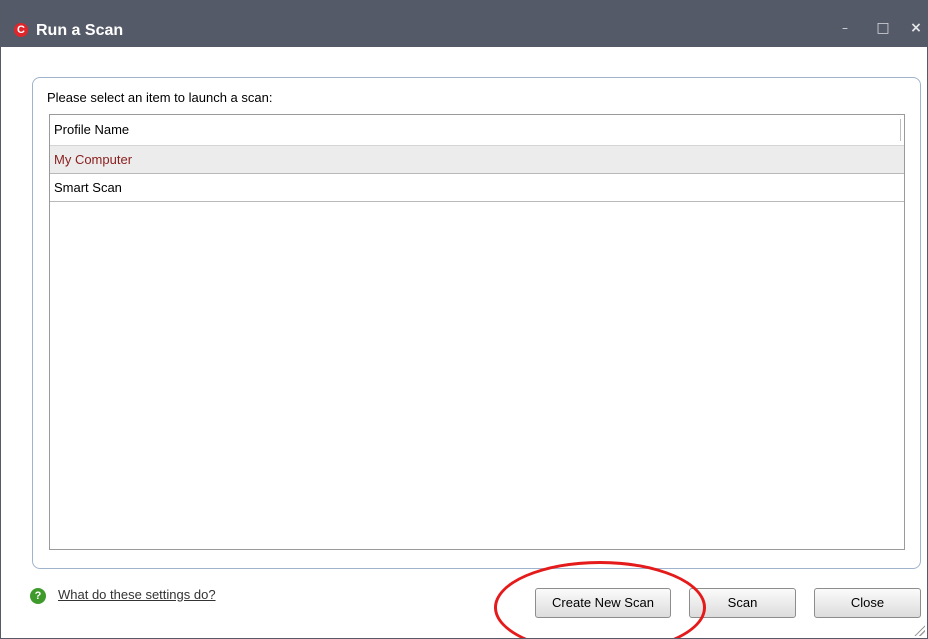 Image resolution: width=928 pixels, height=639 pixels. What do you see at coordinates (900, 130) in the screenshot?
I see `column-divider` at bounding box center [900, 130].